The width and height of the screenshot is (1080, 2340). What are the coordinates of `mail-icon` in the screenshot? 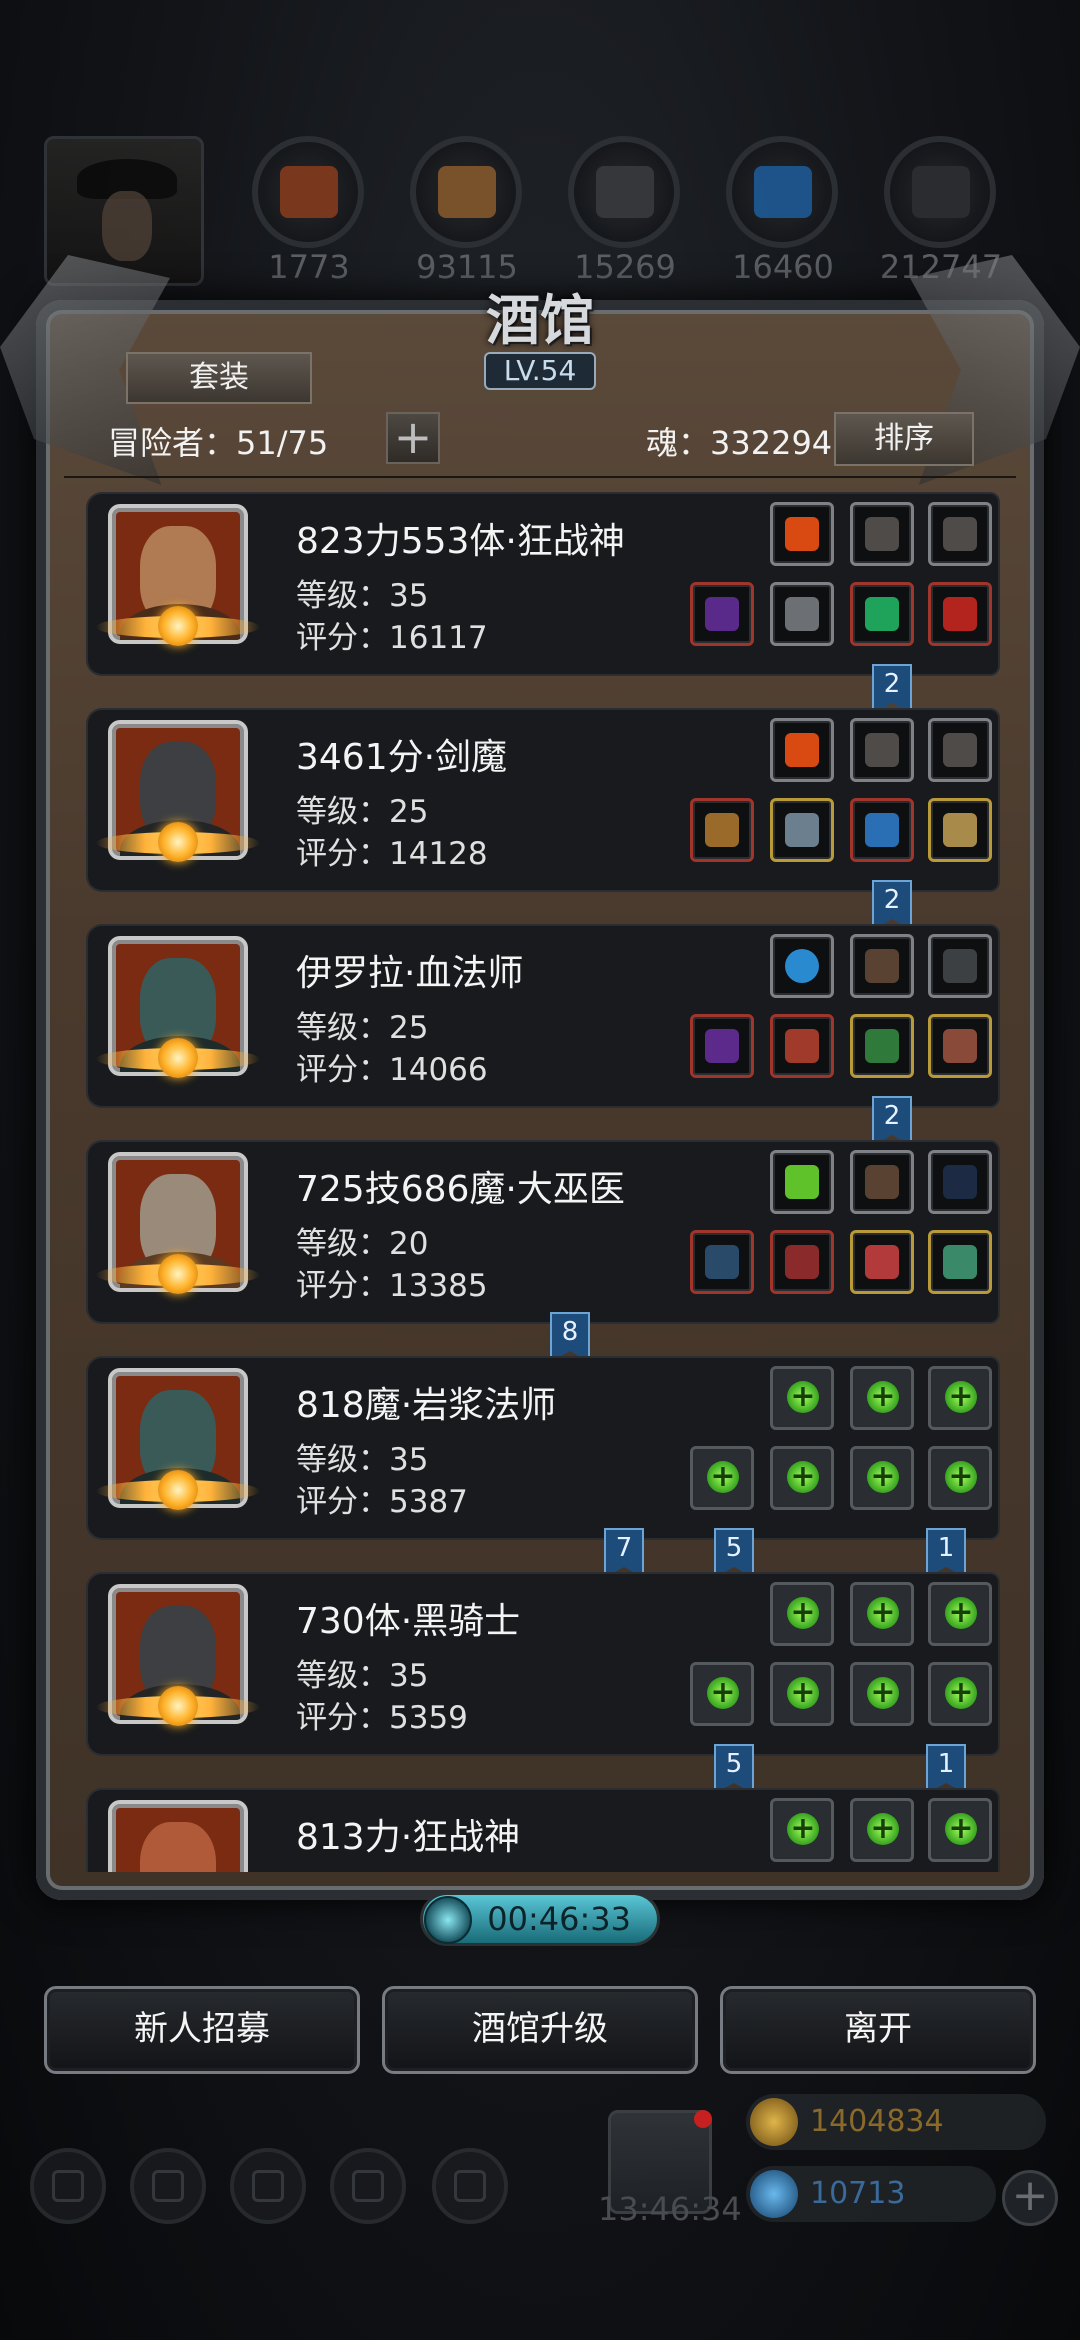 It's located at (368, 2186).